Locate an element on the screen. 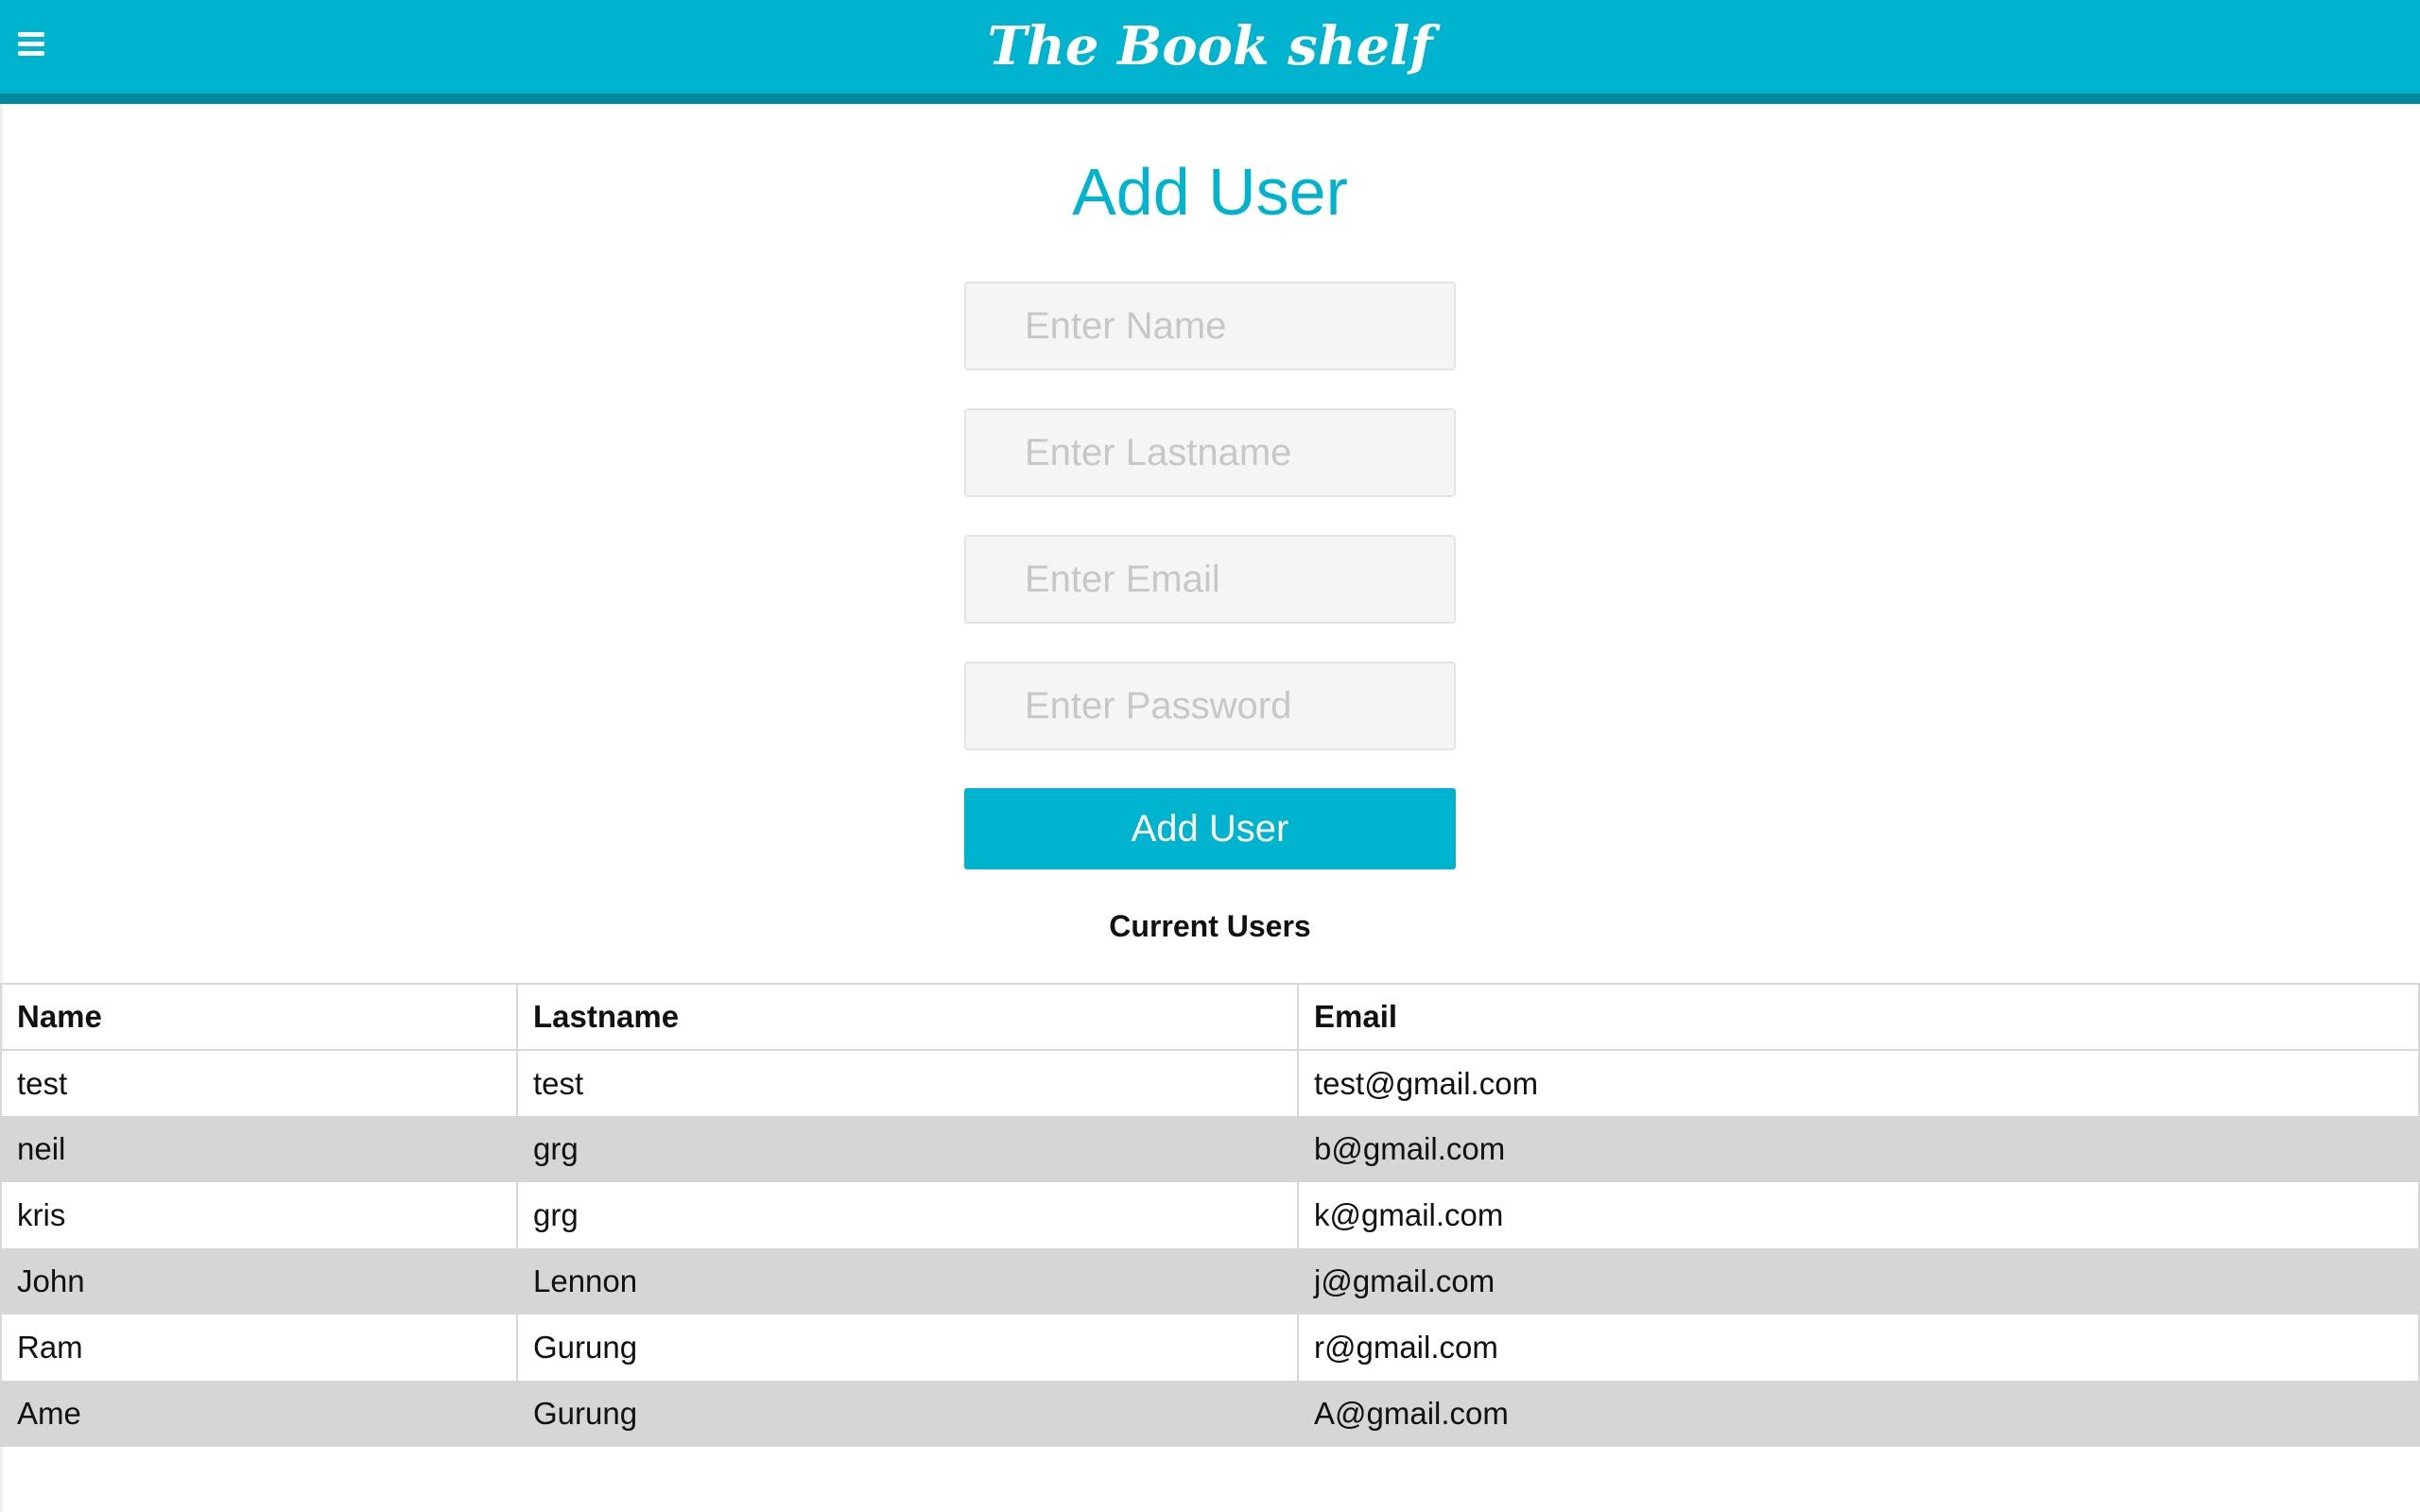 The image size is (2420, 1512). cell-email: k@gmail.com is located at coordinates (1858, 1215).